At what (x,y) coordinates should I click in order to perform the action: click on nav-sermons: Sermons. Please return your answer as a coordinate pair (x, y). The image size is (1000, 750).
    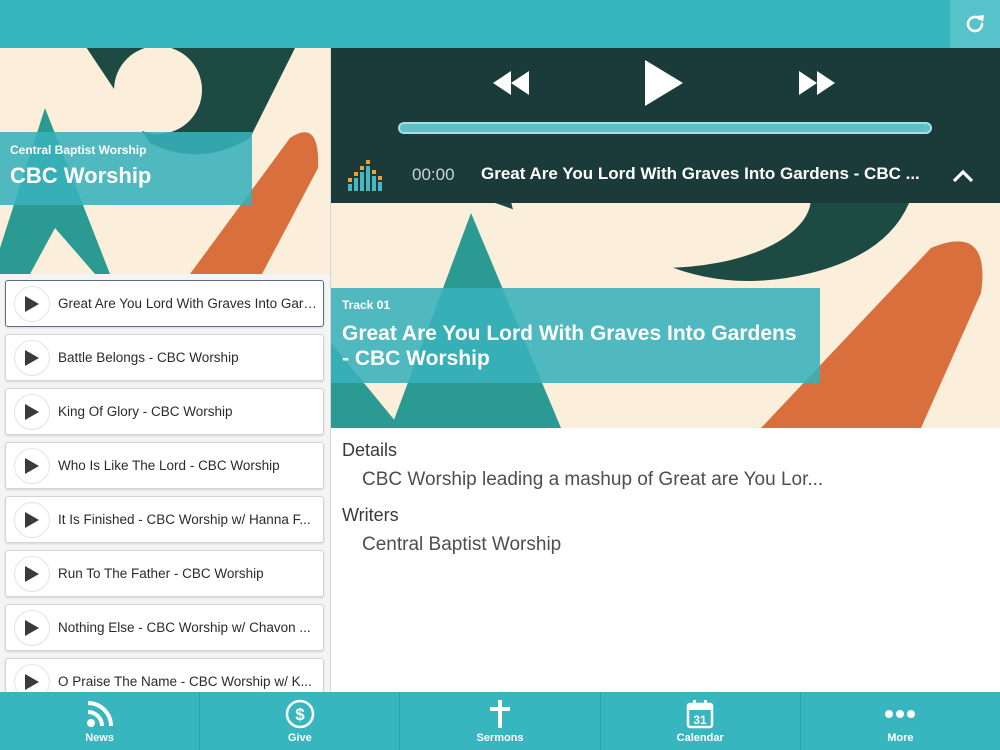
    Looking at the image, I should click on (500, 721).